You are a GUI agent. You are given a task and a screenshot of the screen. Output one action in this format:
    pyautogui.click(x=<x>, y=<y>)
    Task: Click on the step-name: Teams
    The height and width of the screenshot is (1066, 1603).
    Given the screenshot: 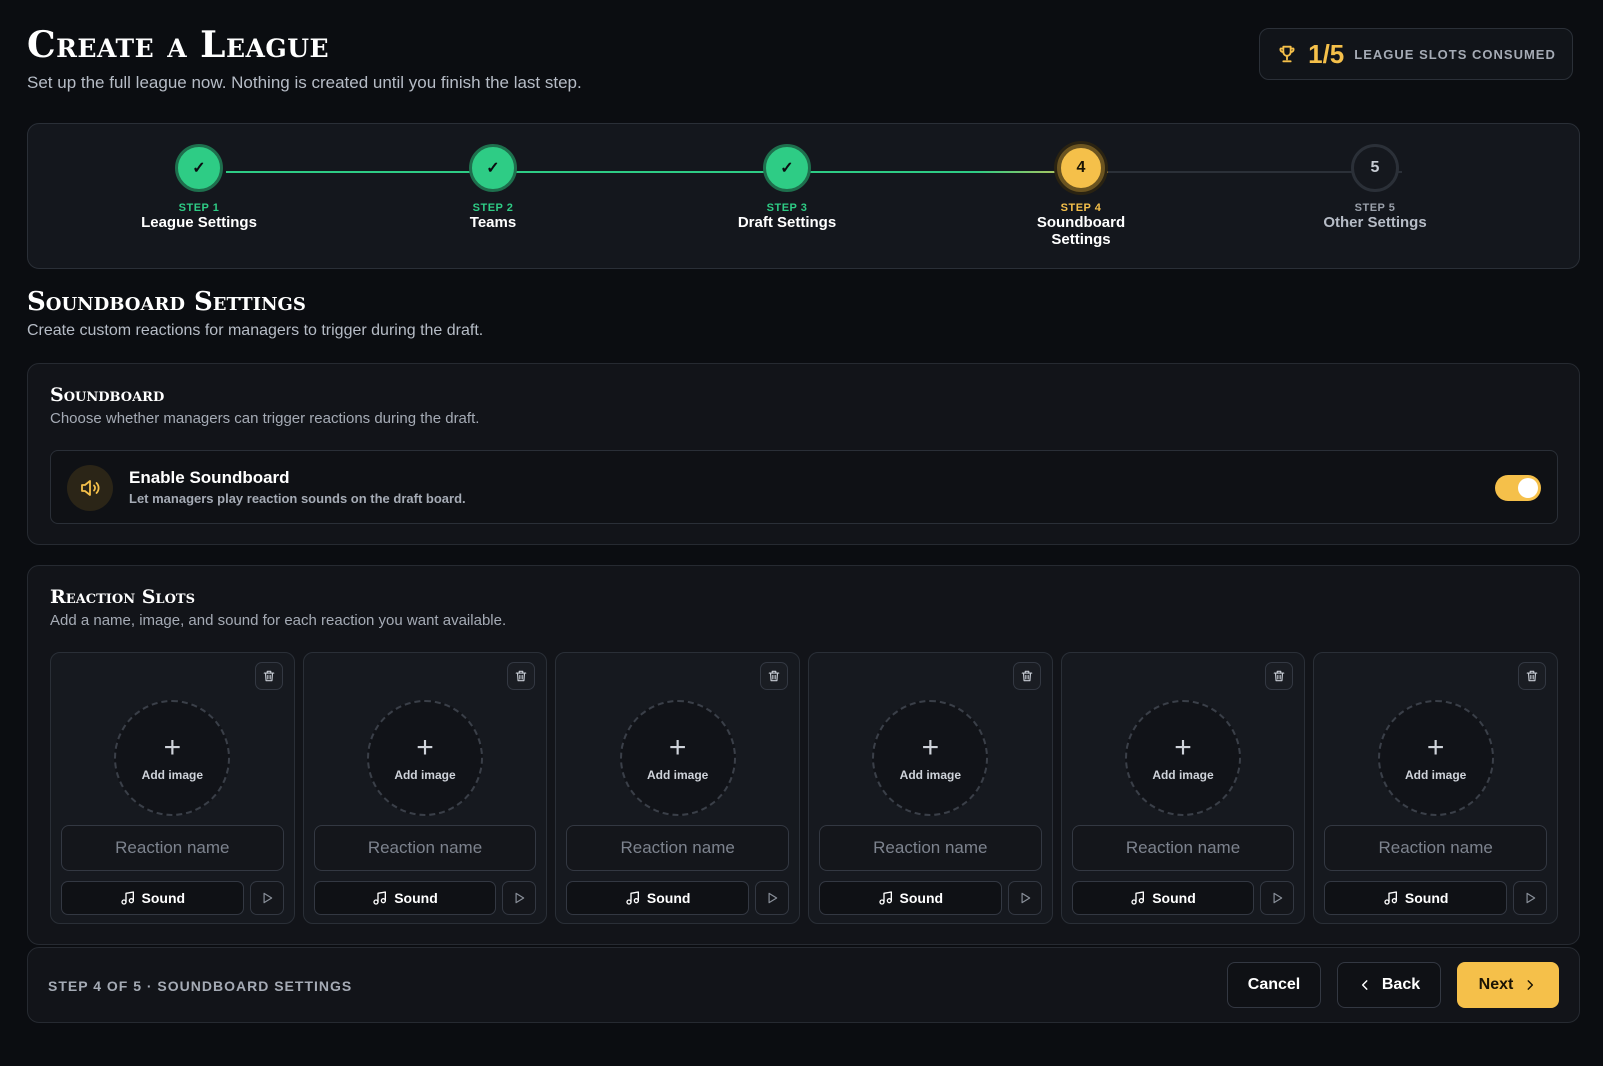 What is the action you would take?
    pyautogui.click(x=493, y=222)
    